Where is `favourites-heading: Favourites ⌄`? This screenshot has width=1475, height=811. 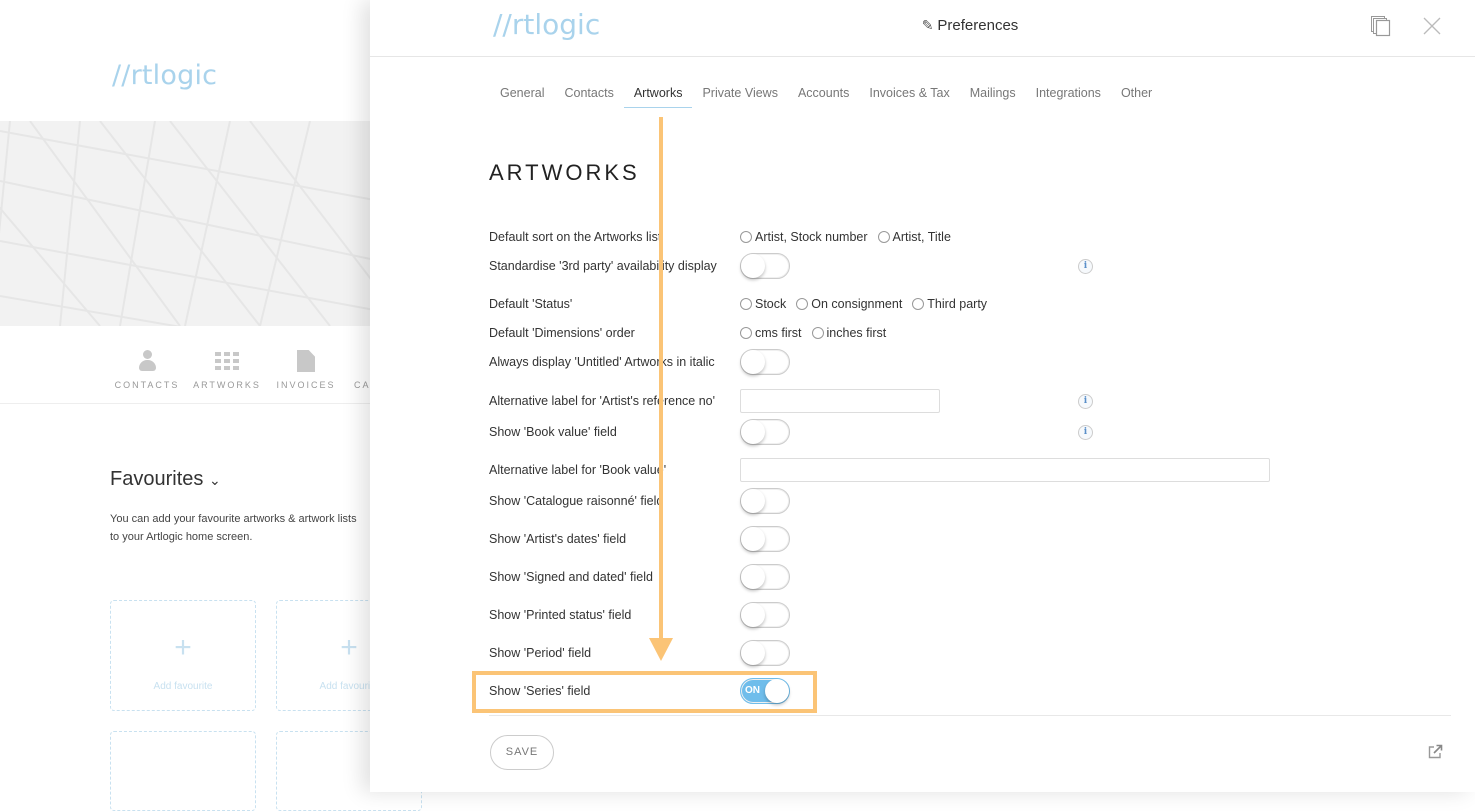
favourites-heading: Favourites ⌄ is located at coordinates (165, 479).